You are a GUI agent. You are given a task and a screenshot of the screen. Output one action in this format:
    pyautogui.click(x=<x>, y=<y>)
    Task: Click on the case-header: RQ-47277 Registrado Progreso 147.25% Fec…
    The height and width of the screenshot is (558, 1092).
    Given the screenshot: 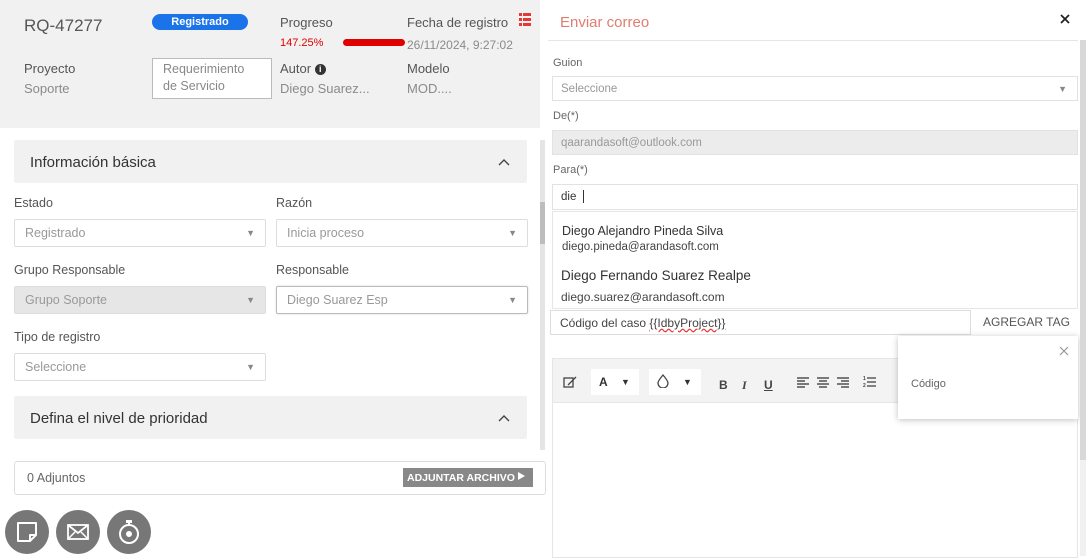 What is the action you would take?
    pyautogui.click(x=270, y=64)
    